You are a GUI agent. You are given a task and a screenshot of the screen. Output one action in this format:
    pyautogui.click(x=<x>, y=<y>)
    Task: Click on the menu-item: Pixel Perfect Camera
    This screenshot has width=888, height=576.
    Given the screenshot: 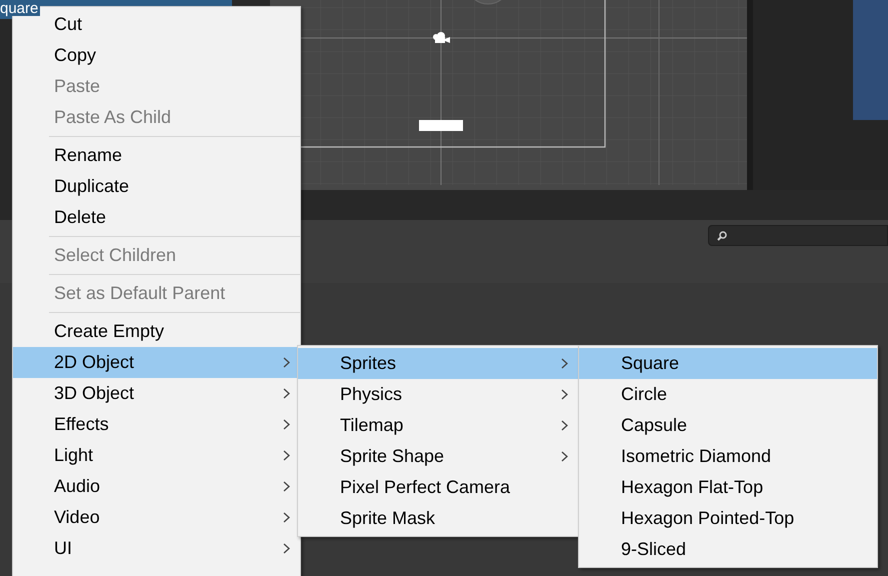 What is the action you would take?
    pyautogui.click(x=438, y=487)
    